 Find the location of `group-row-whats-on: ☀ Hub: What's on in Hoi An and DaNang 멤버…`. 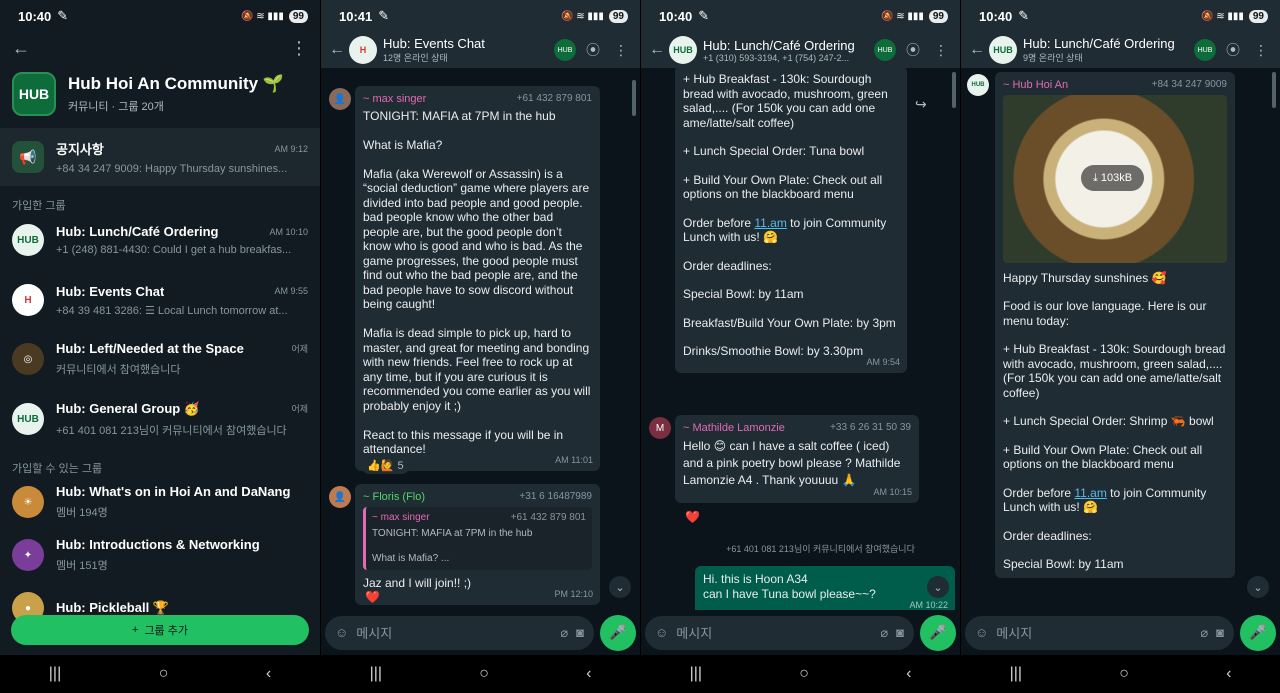

group-row-whats-on: ☀ Hub: What's on in Hoi An and DaNang 멤버… is located at coordinates (160, 502).